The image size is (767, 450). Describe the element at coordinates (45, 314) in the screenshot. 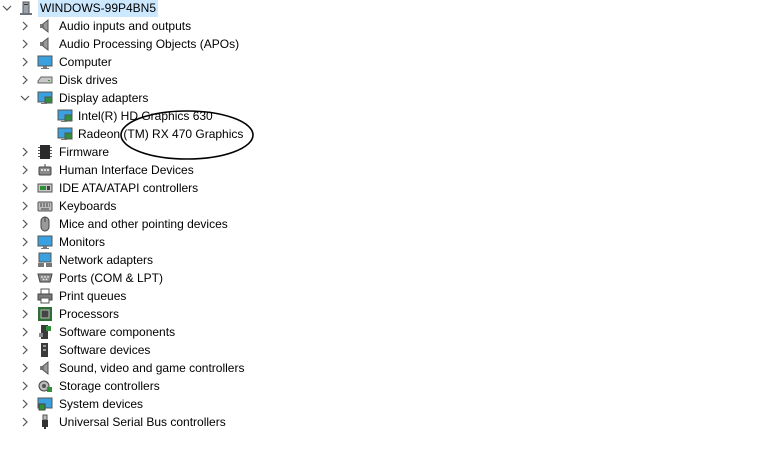

I see `processor-icon` at that location.